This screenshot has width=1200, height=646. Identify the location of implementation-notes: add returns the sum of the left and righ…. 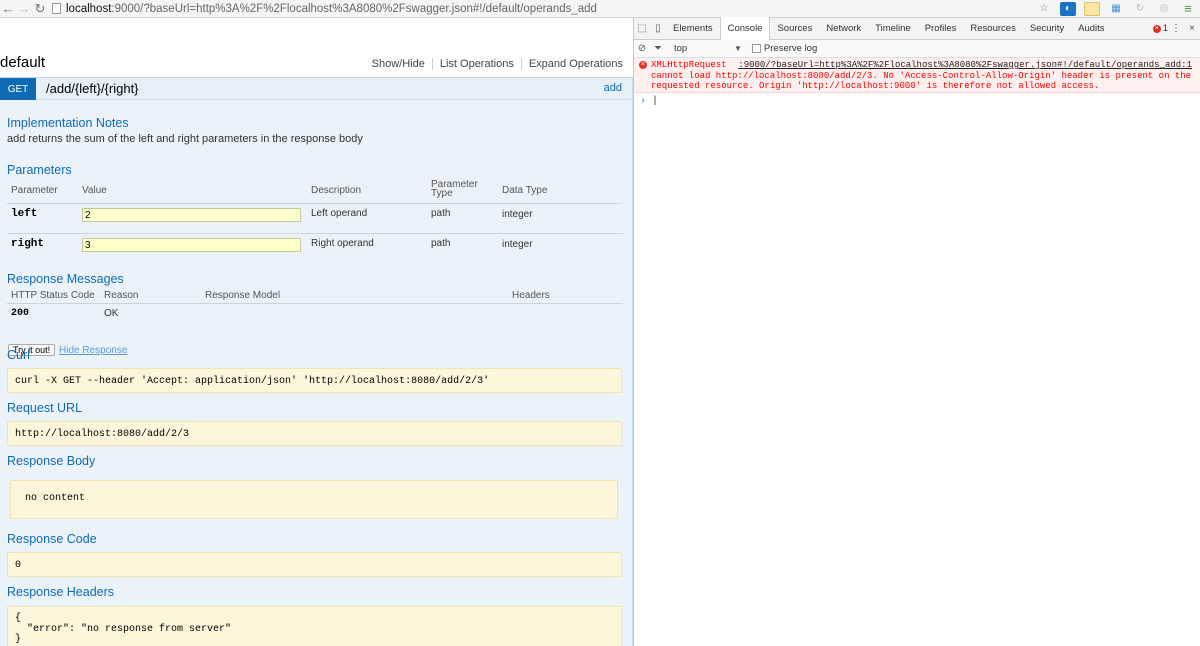
(185, 139).